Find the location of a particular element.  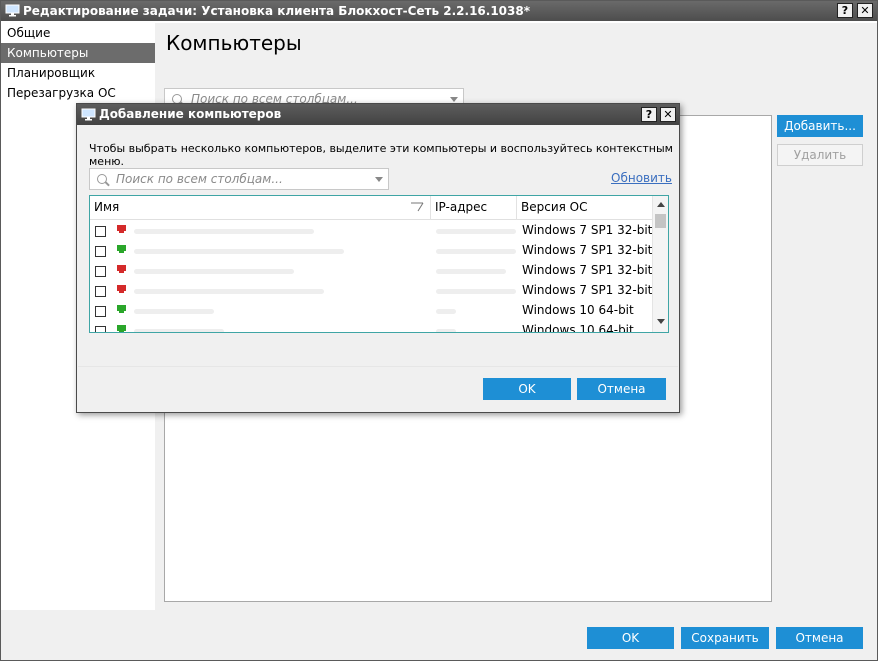

column-header-os: Версия ОС is located at coordinates (585, 208).